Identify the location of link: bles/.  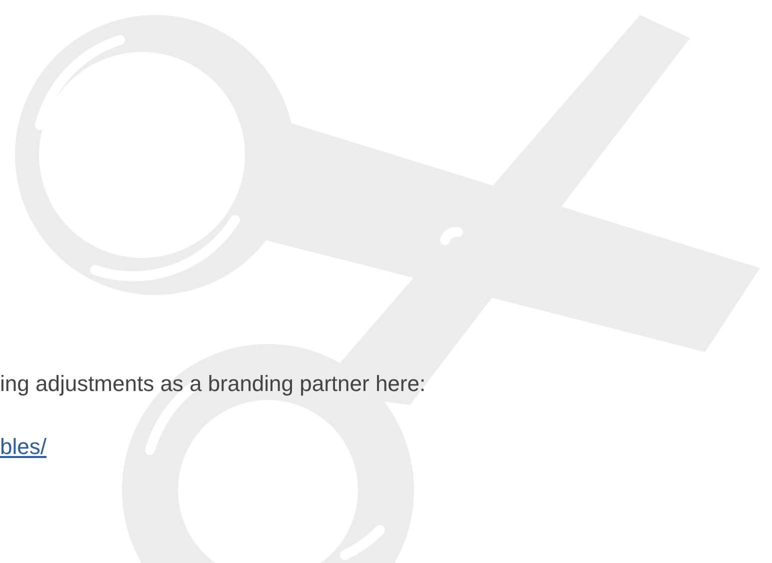
(23, 447).